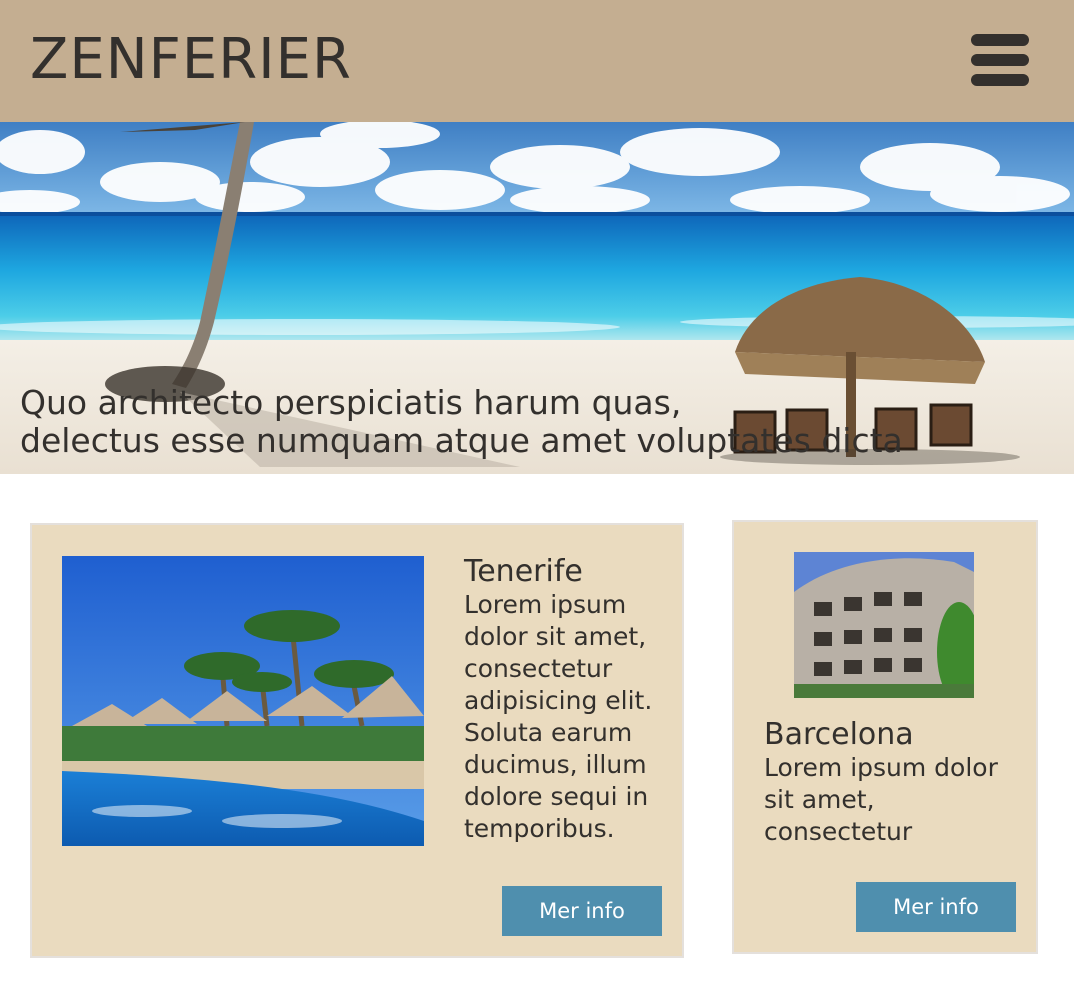 Image resolution: width=1074 pixels, height=990 pixels. What do you see at coordinates (523, 571) in the screenshot?
I see `card-title: Tenerife` at bounding box center [523, 571].